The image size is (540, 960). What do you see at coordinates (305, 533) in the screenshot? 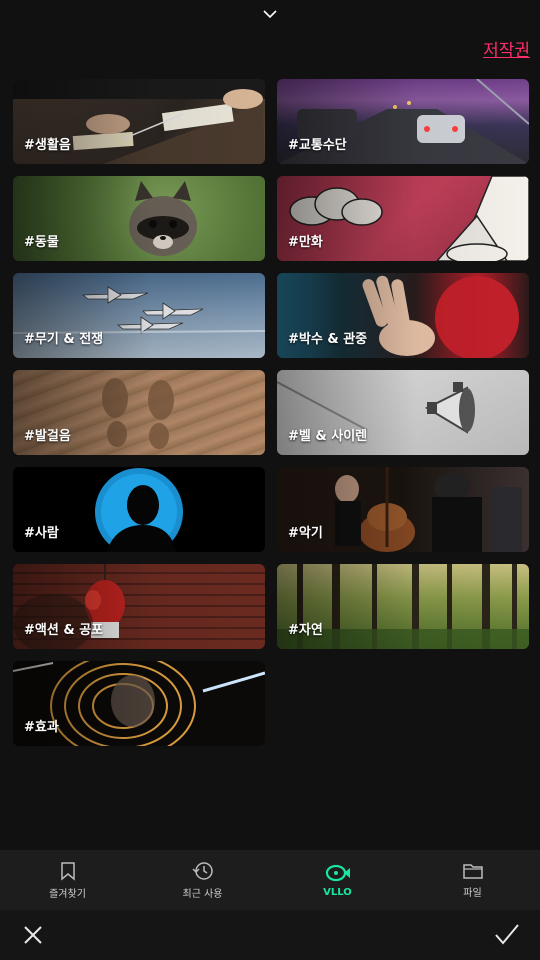
I see `category-label: #악기` at bounding box center [305, 533].